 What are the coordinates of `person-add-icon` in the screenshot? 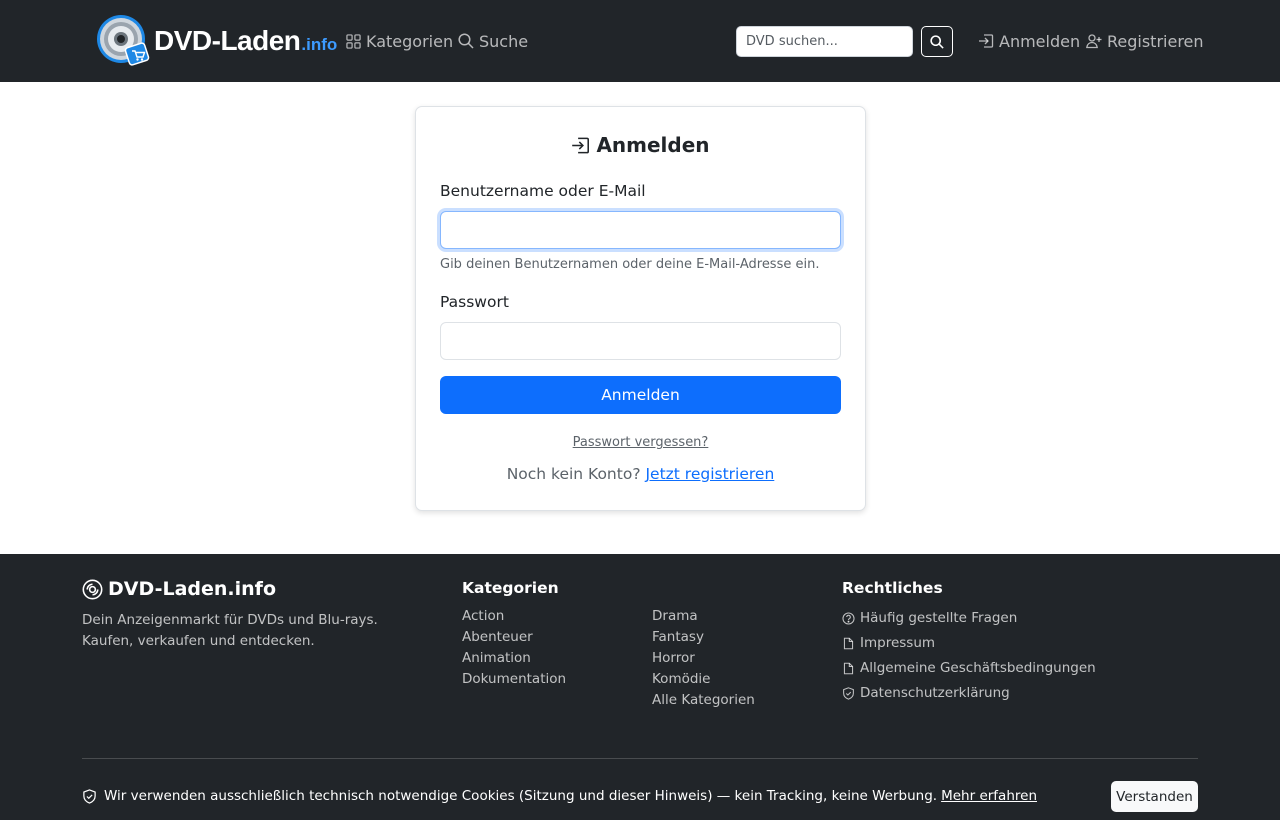 It's located at (1094, 41).